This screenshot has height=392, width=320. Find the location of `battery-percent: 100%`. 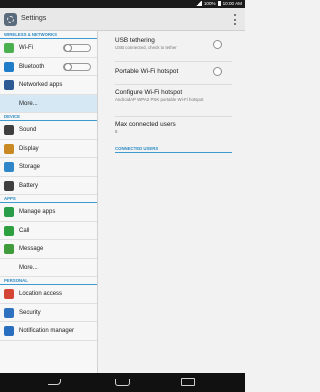

battery-percent: 100% is located at coordinates (209, 3).